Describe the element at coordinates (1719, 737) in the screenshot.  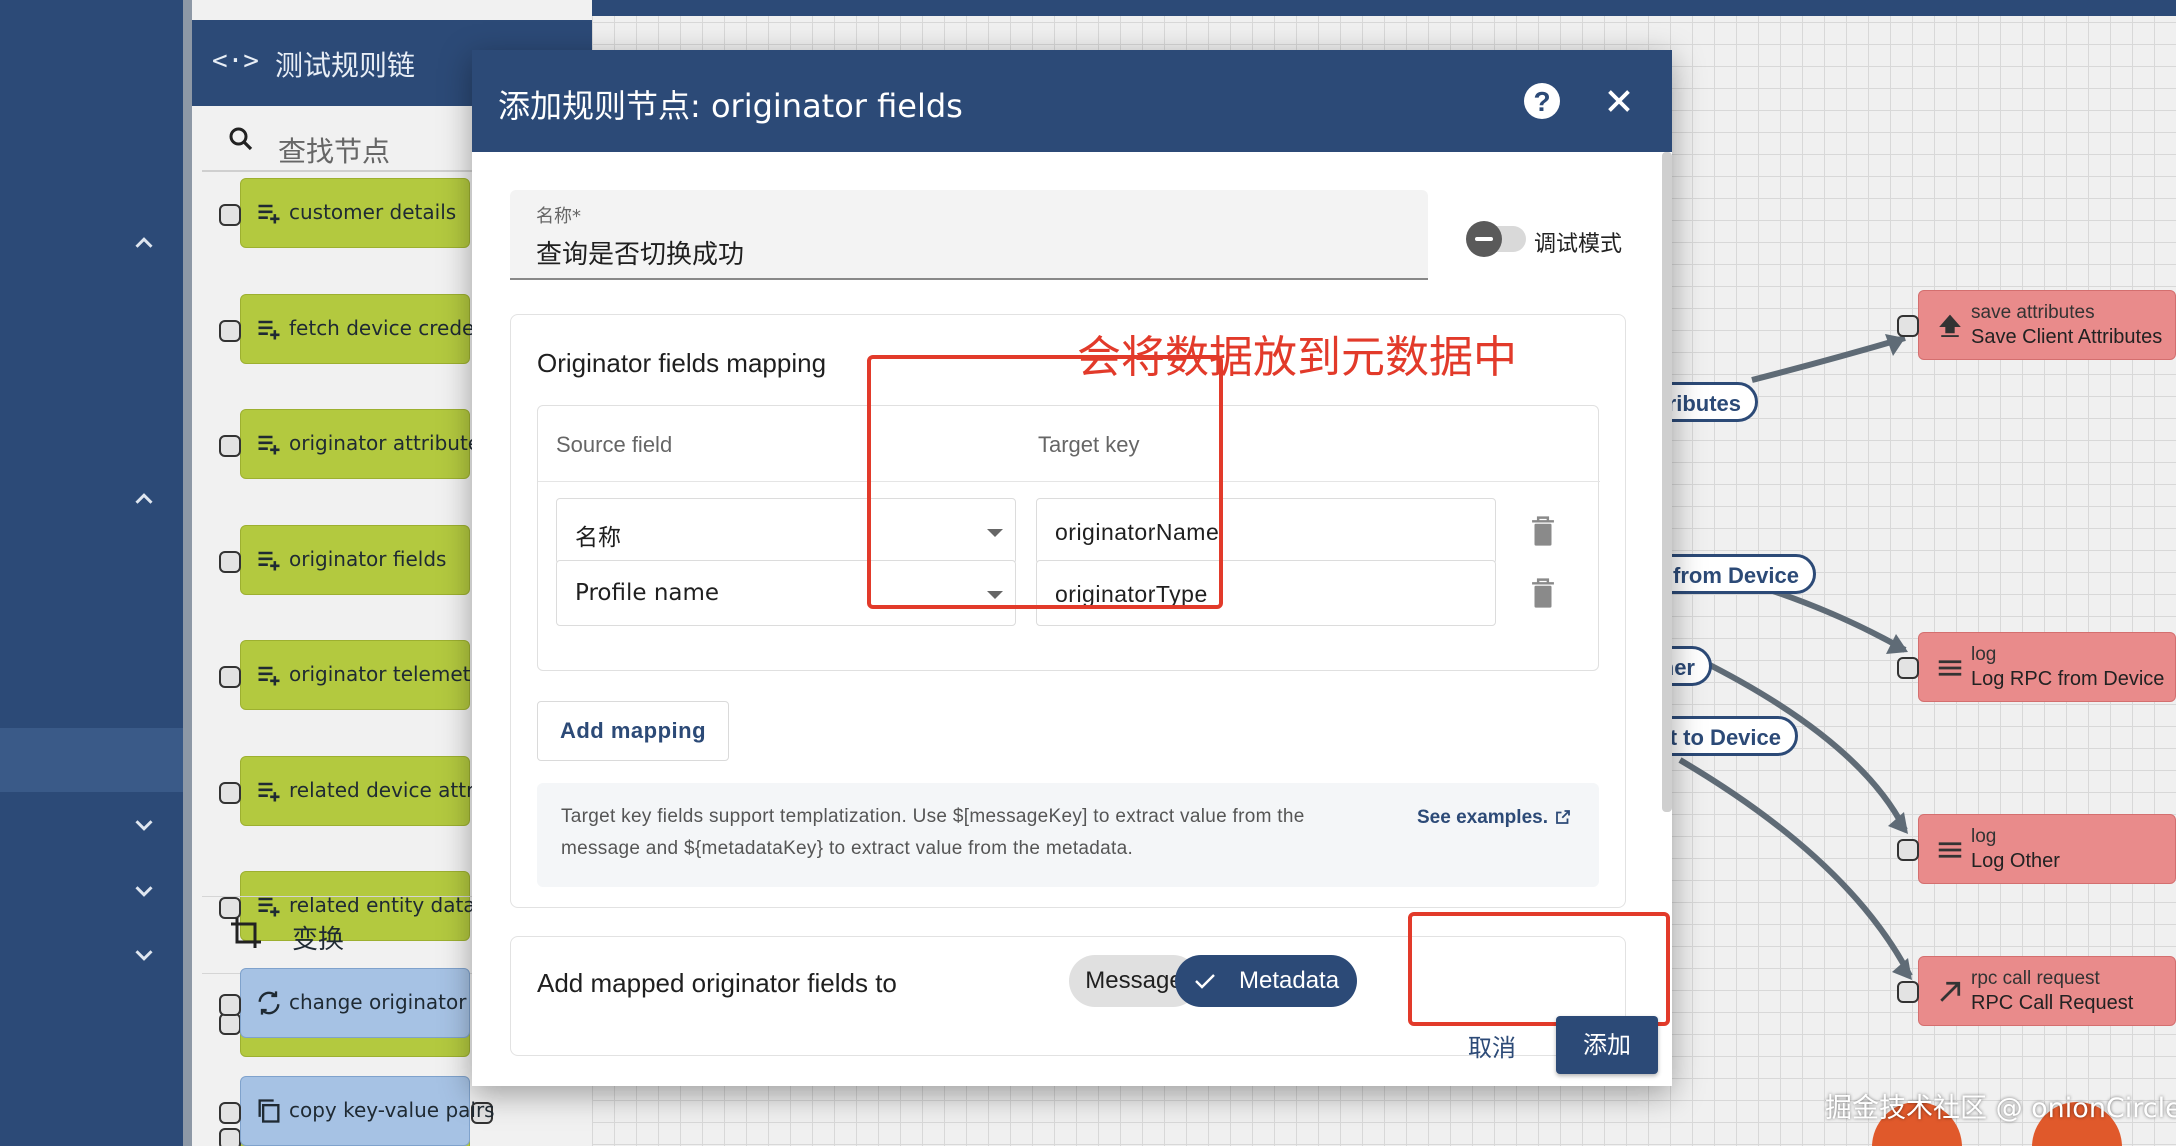
I see `relation-chip-label: st to Device` at that location.